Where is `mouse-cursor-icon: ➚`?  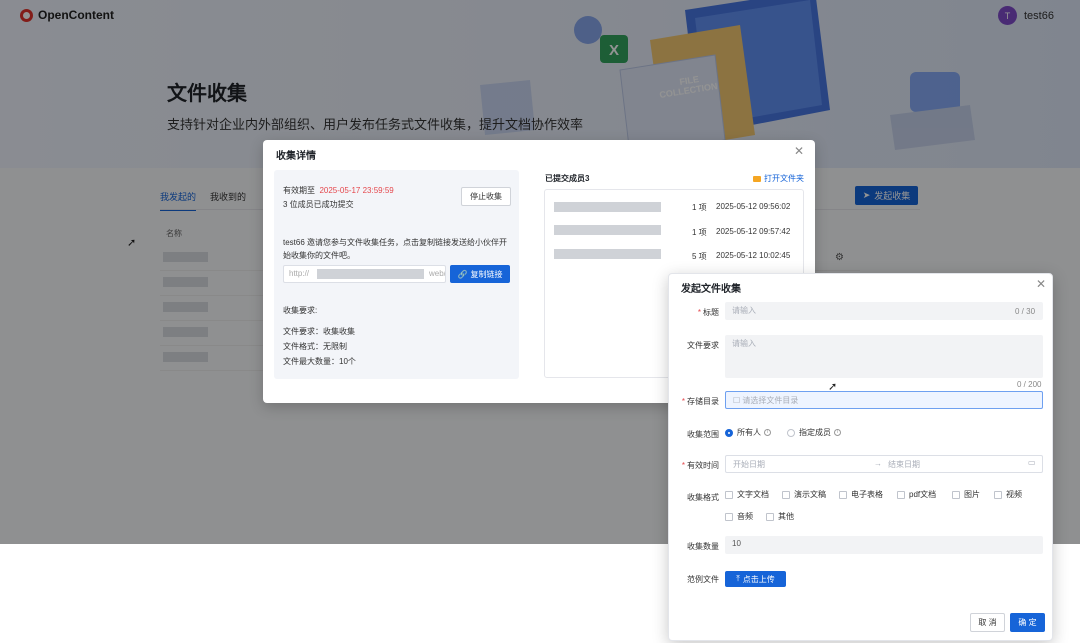
mouse-cursor-icon: ➚ is located at coordinates (833, 387).